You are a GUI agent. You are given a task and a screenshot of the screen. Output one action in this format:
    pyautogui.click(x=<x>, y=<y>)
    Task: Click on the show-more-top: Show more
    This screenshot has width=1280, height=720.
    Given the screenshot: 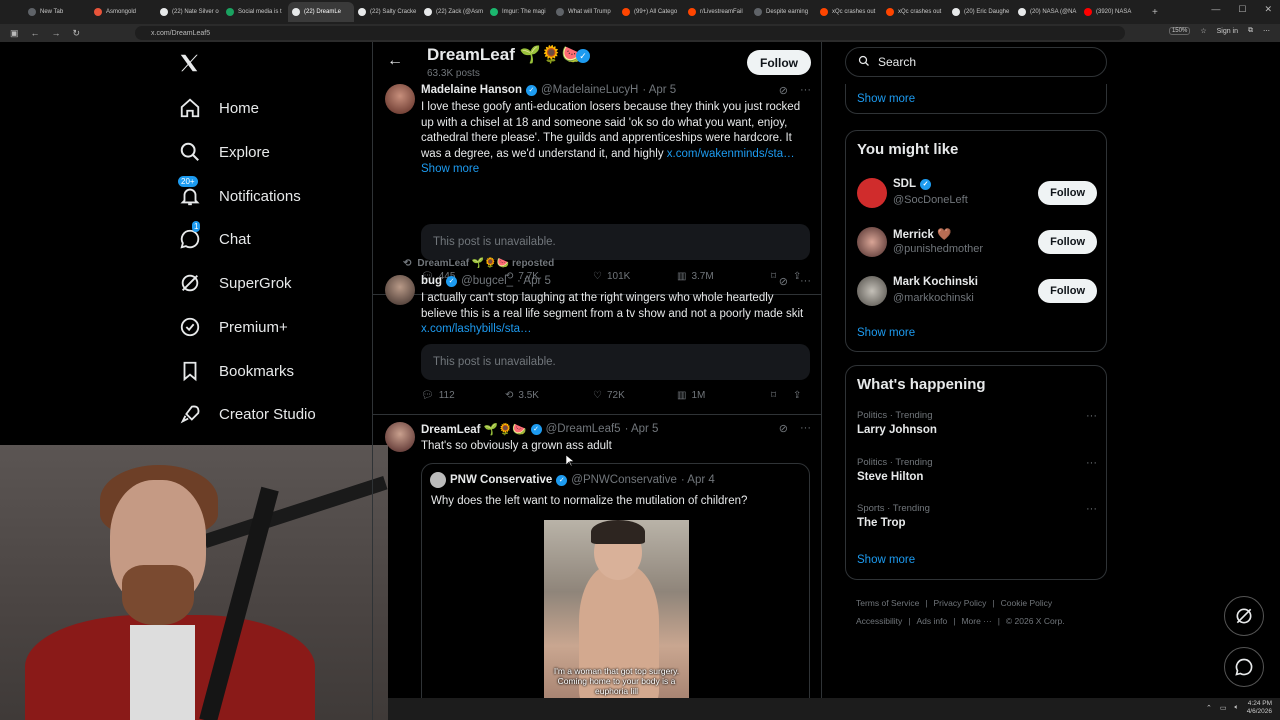 What is the action you would take?
    pyautogui.click(x=886, y=99)
    